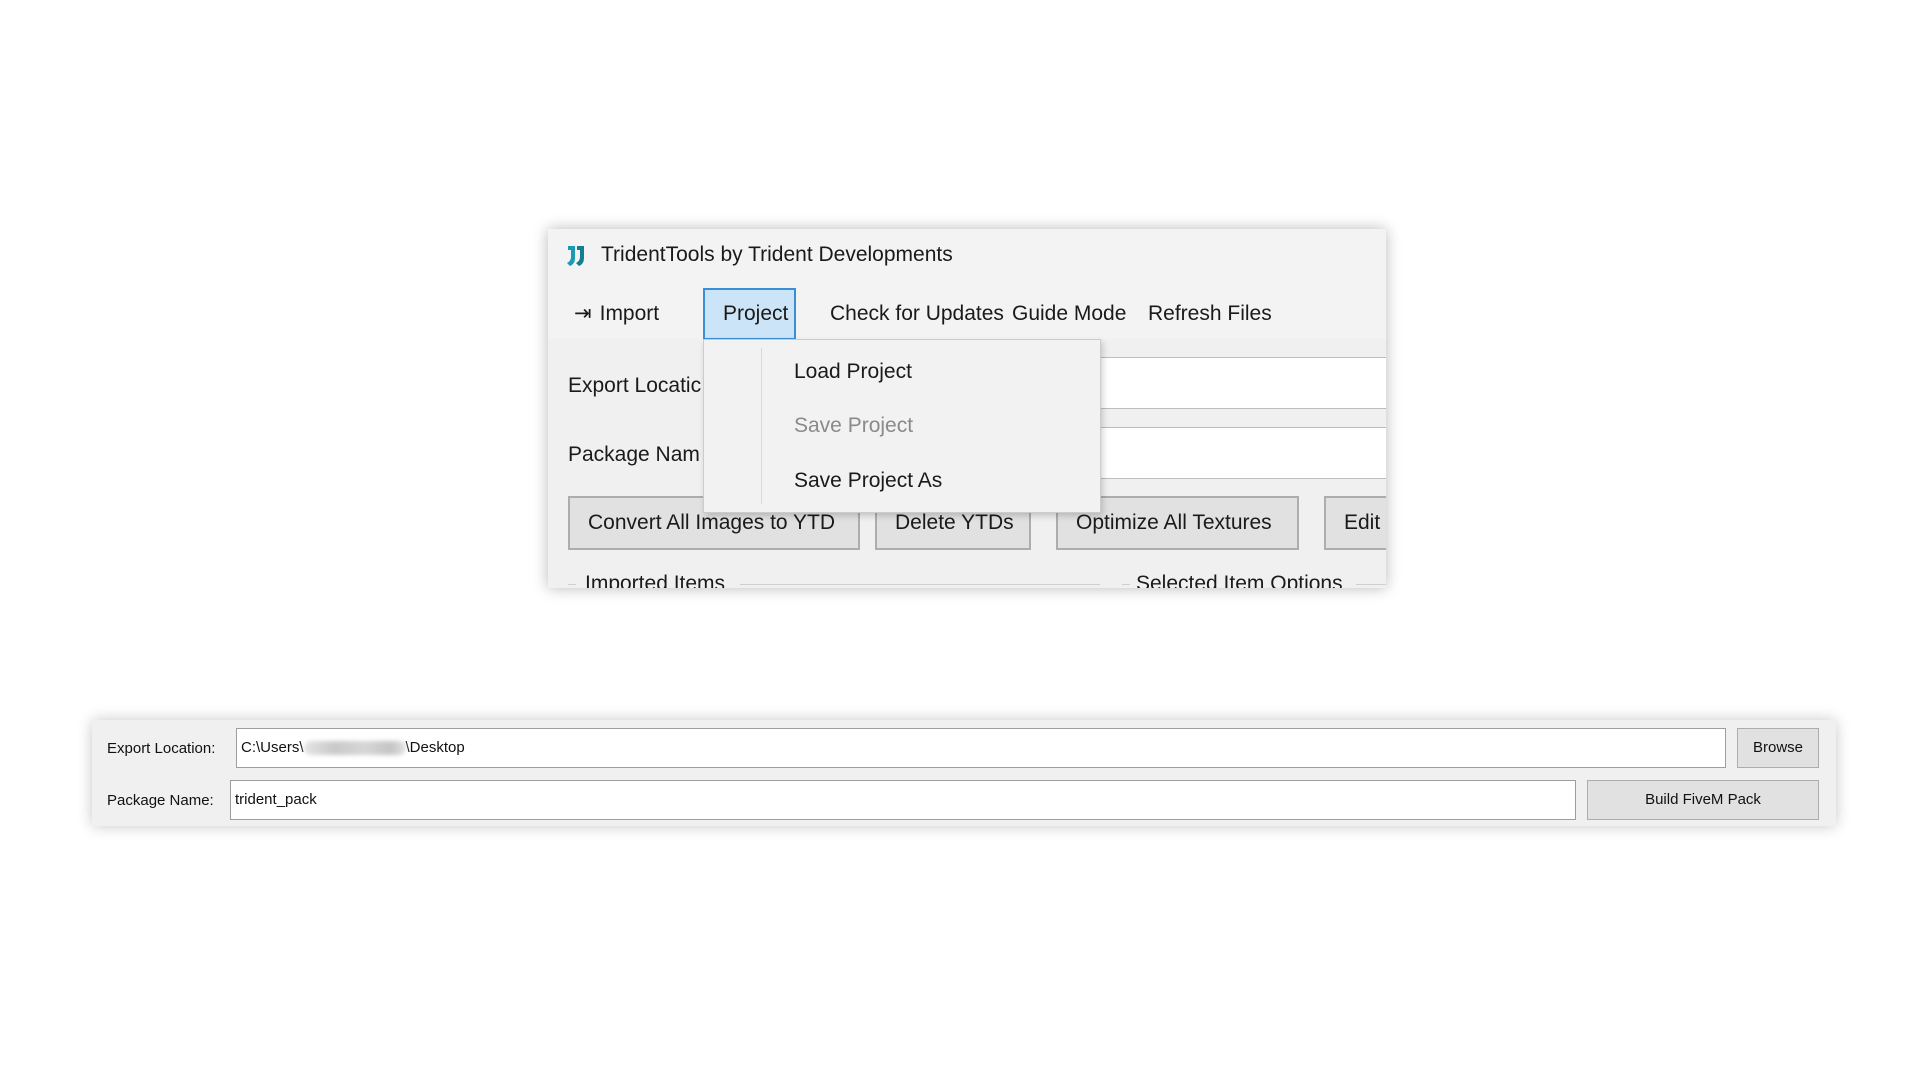  I want to click on imported-group-border-right, so click(920, 584).